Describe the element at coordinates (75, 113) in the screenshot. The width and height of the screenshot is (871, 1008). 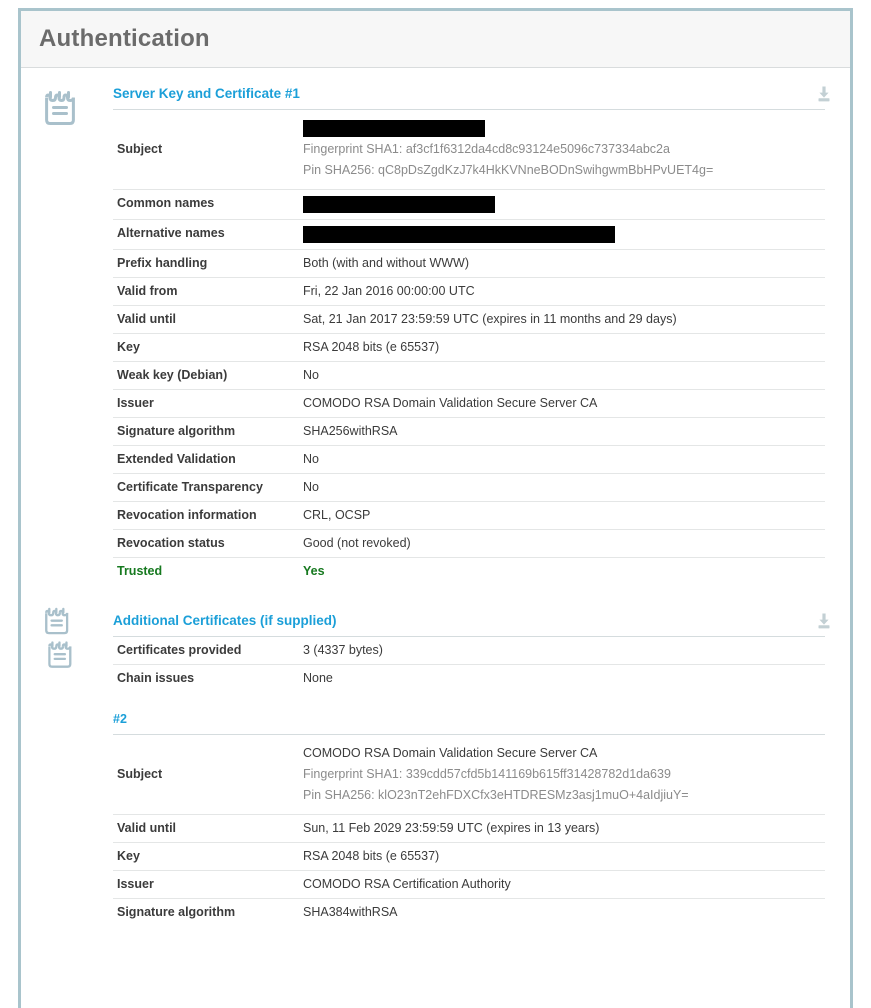
I see `certificate-icon` at that location.